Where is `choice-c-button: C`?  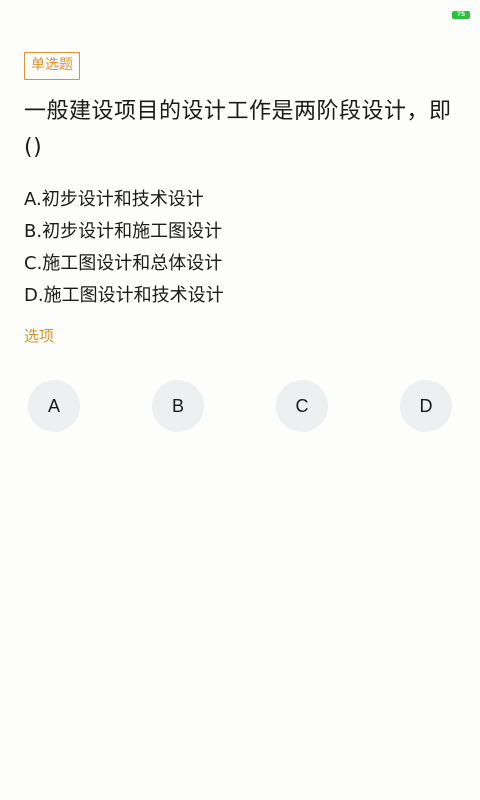
choice-c-button: C is located at coordinates (302, 406).